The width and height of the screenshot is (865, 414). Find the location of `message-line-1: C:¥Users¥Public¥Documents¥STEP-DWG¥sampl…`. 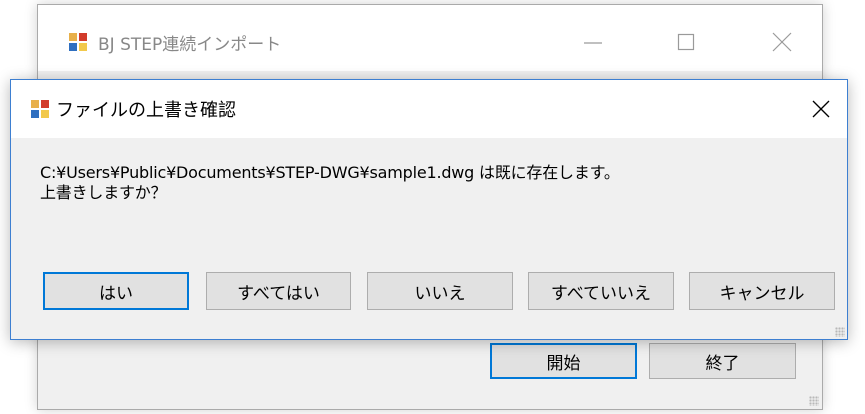

message-line-1: C:¥Users¥Public¥Documents¥STEP-DWG¥sampl… is located at coordinates (330, 172).